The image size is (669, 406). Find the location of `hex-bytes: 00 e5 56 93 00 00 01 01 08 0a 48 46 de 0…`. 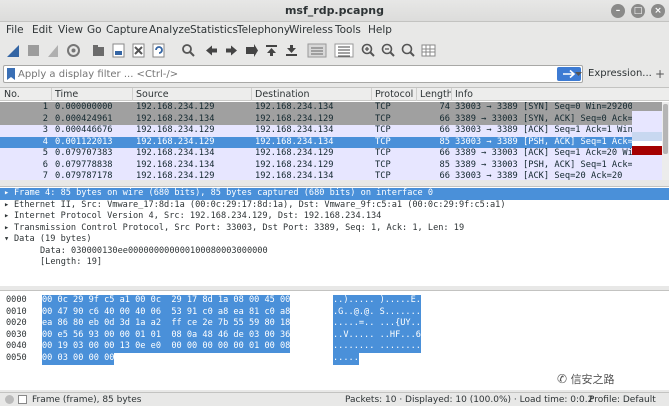

hex-bytes: 00 e5 56 93 00 00 01 01 08 0a 48 46 de 0… is located at coordinates (166, 335).